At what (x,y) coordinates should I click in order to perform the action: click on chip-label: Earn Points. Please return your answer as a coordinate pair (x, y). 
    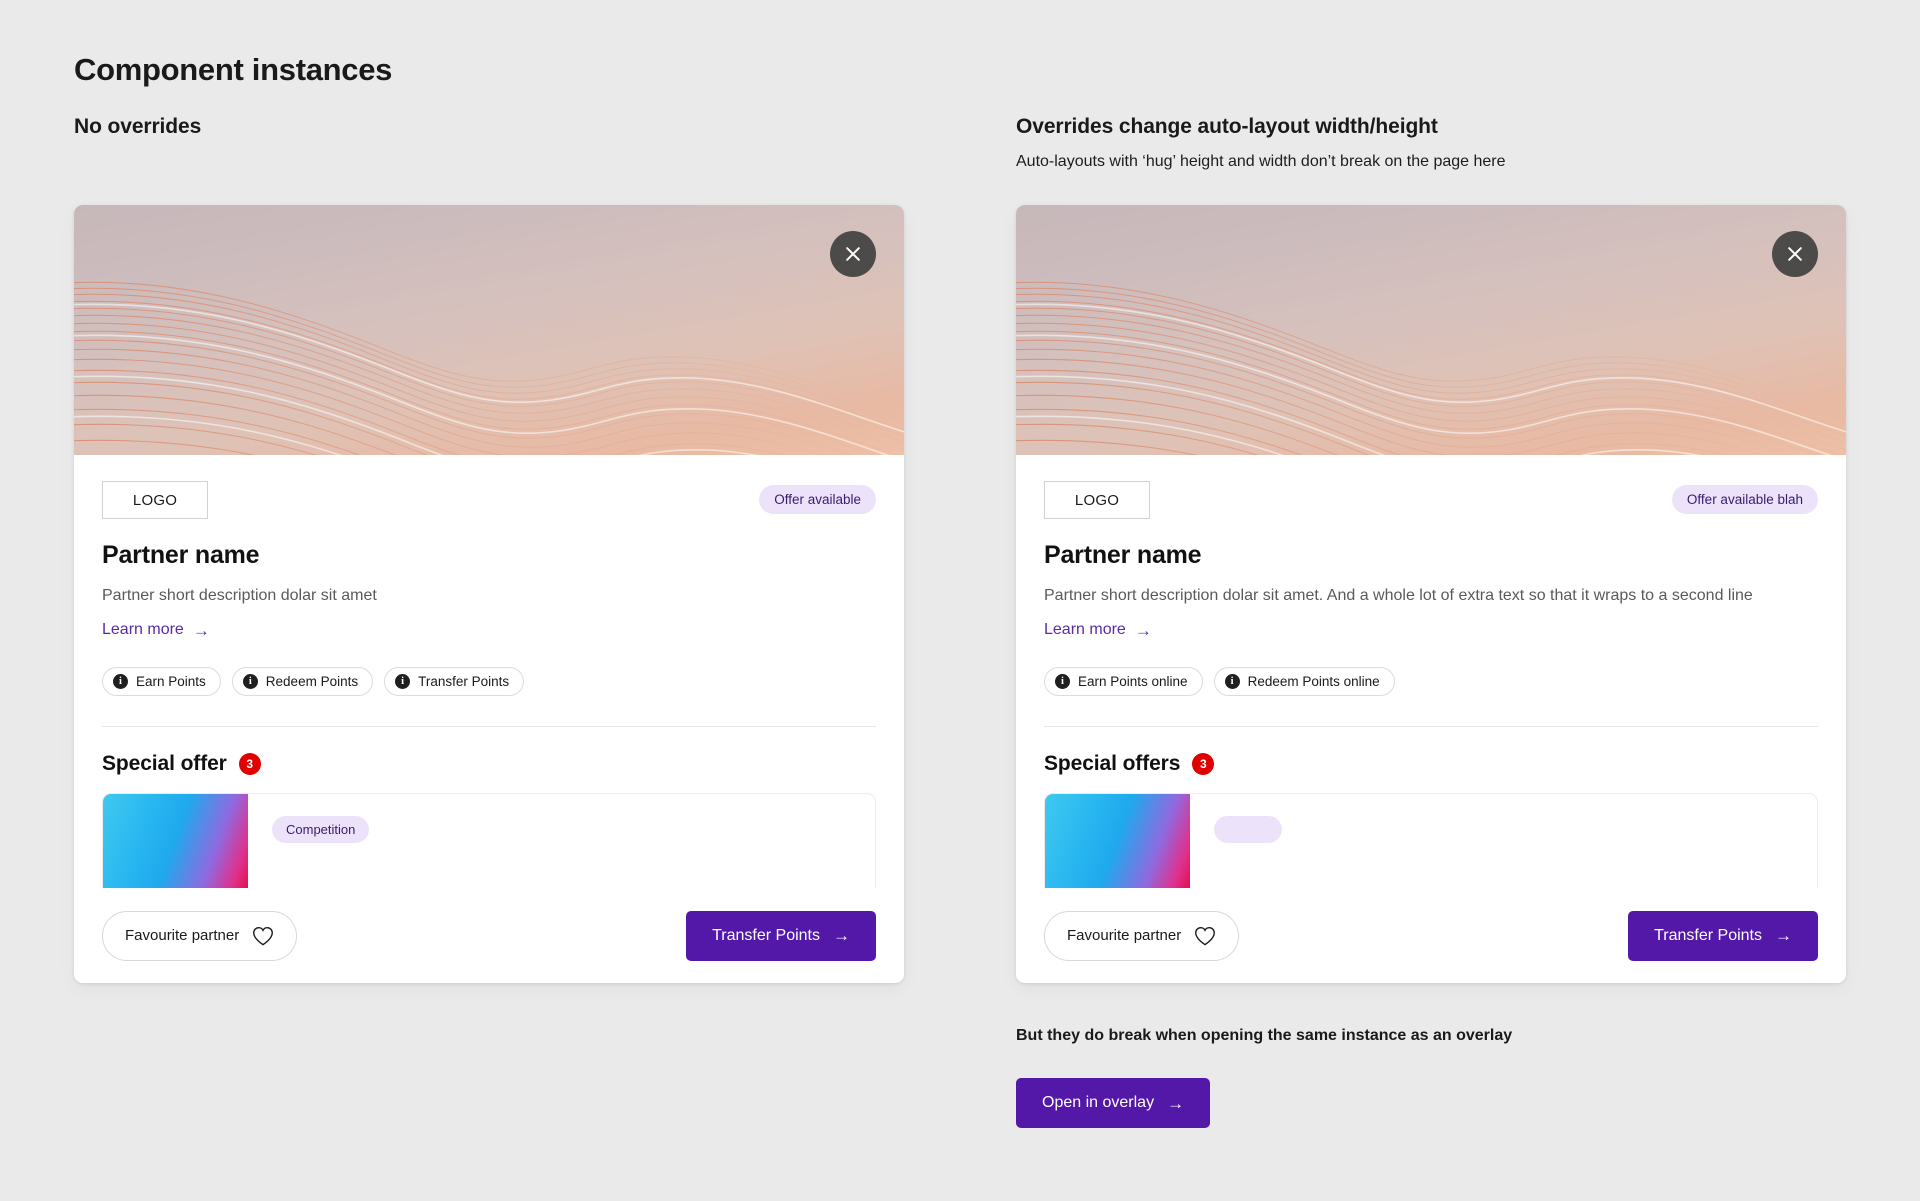
    Looking at the image, I should click on (171, 682).